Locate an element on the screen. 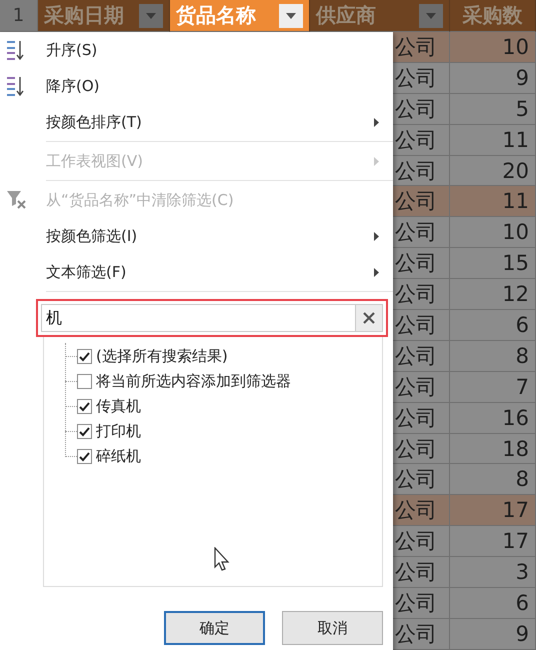 The image size is (536, 650). table-cell: 16 is located at coordinates (493, 418).